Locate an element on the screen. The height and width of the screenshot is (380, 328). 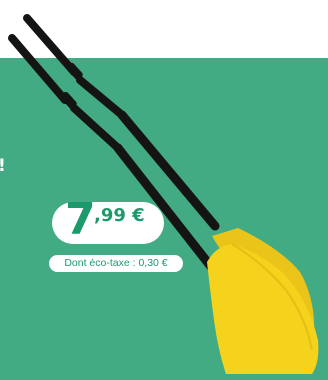
price-integer: 7 is located at coordinates (80, 219).